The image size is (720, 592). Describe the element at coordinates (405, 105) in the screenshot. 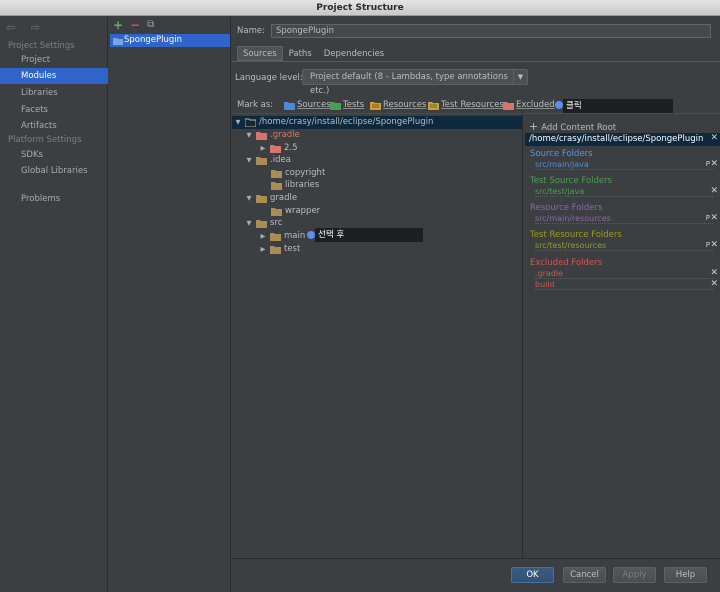

I see `mark-resources-label: Resources` at that location.